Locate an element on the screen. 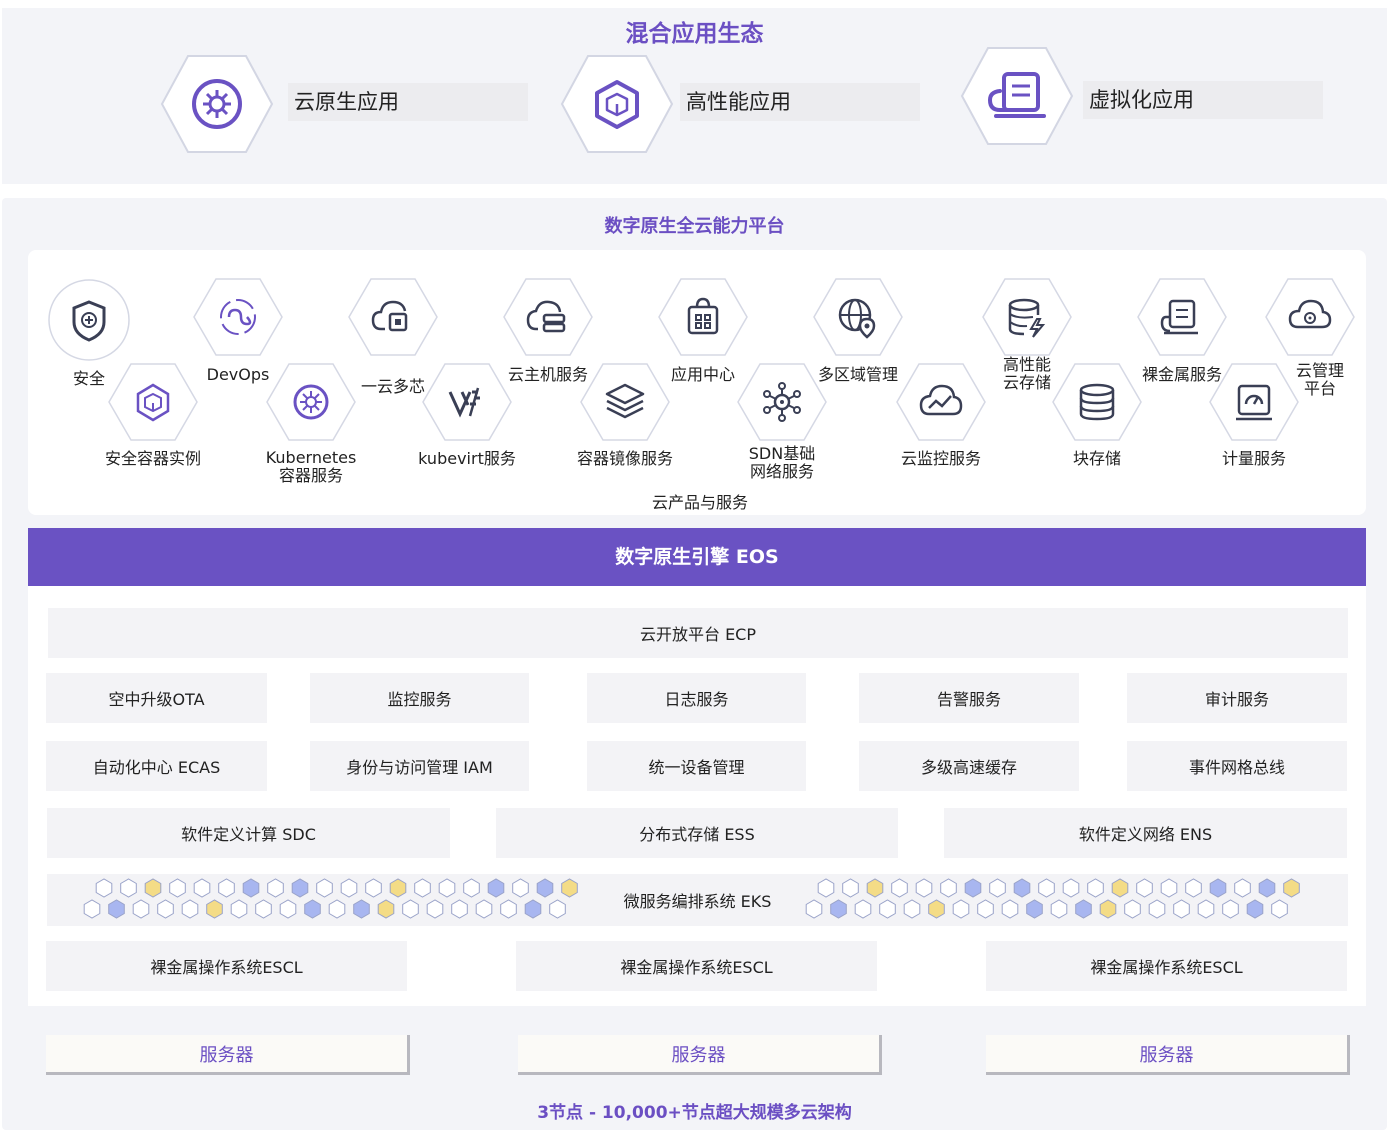  service-label: DevOps is located at coordinates (238, 374).